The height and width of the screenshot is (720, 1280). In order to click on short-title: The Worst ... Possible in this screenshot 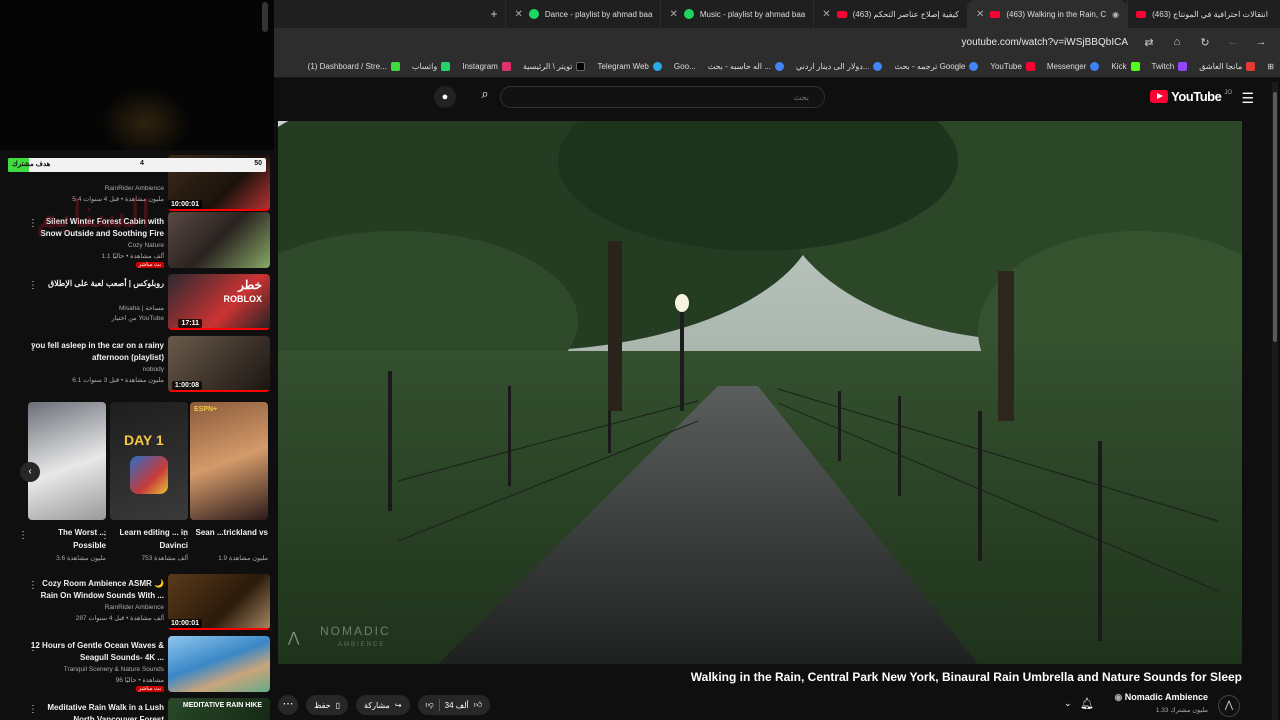, I will do `click(67, 539)`.